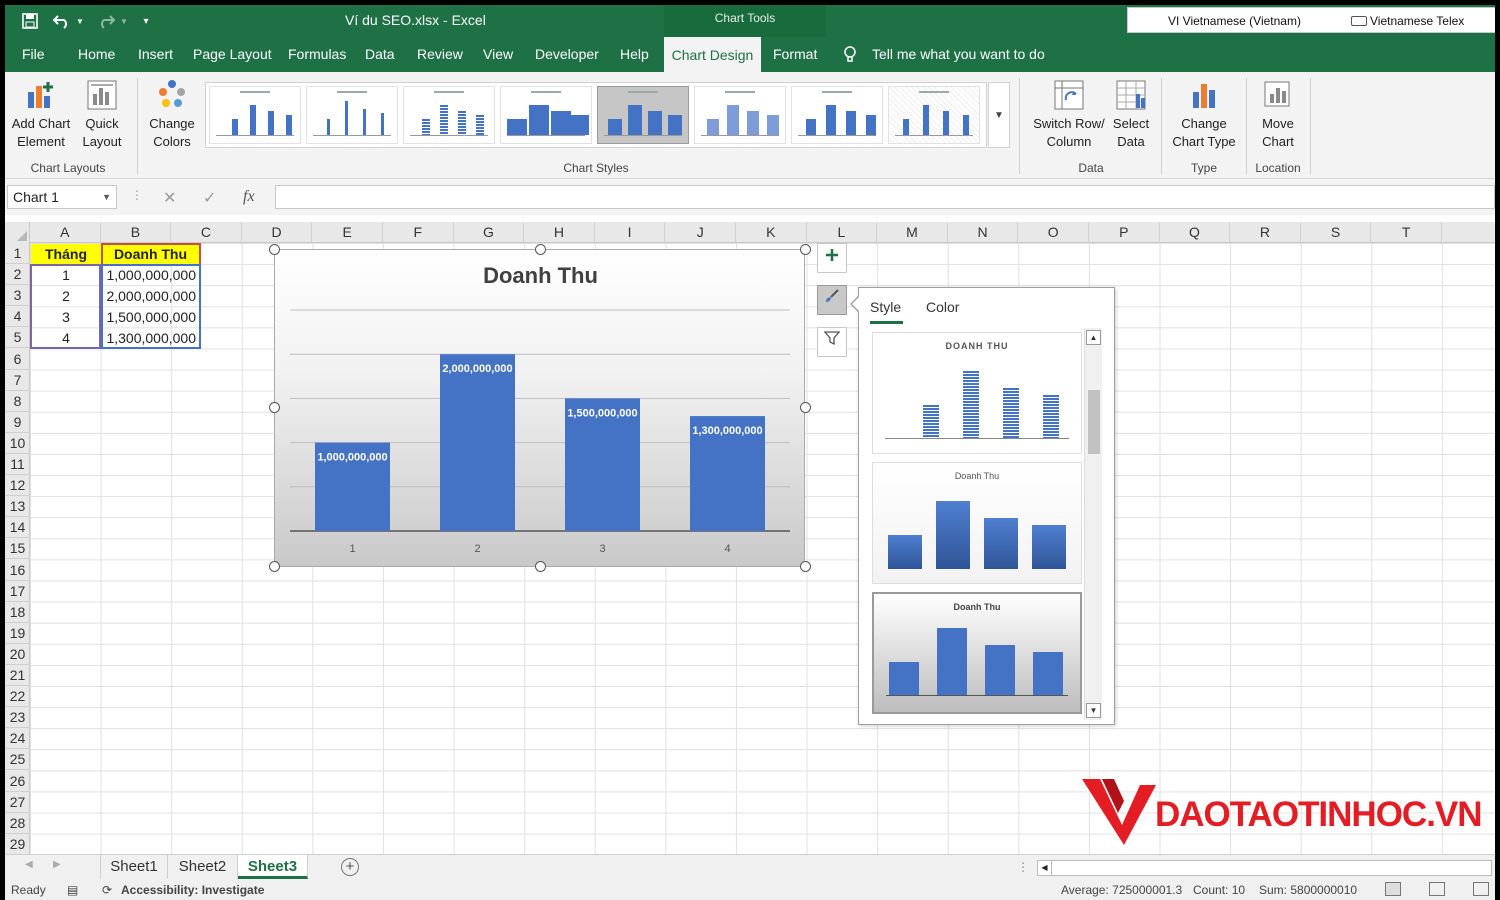  I want to click on ime-toolbar: VI Vietnamese (Vietnam) Vietnamese Telex, so click(1311, 20).